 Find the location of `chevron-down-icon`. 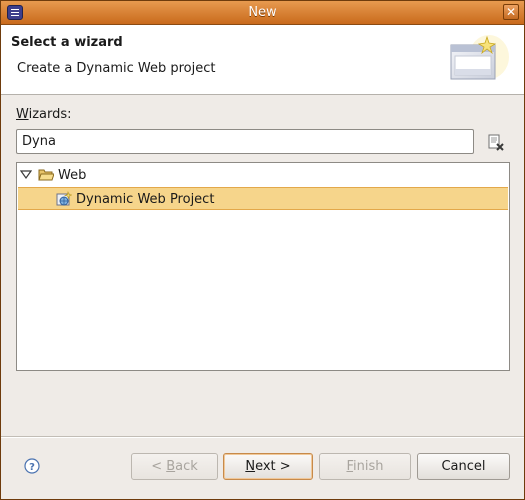

chevron-down-icon is located at coordinates (26, 175).